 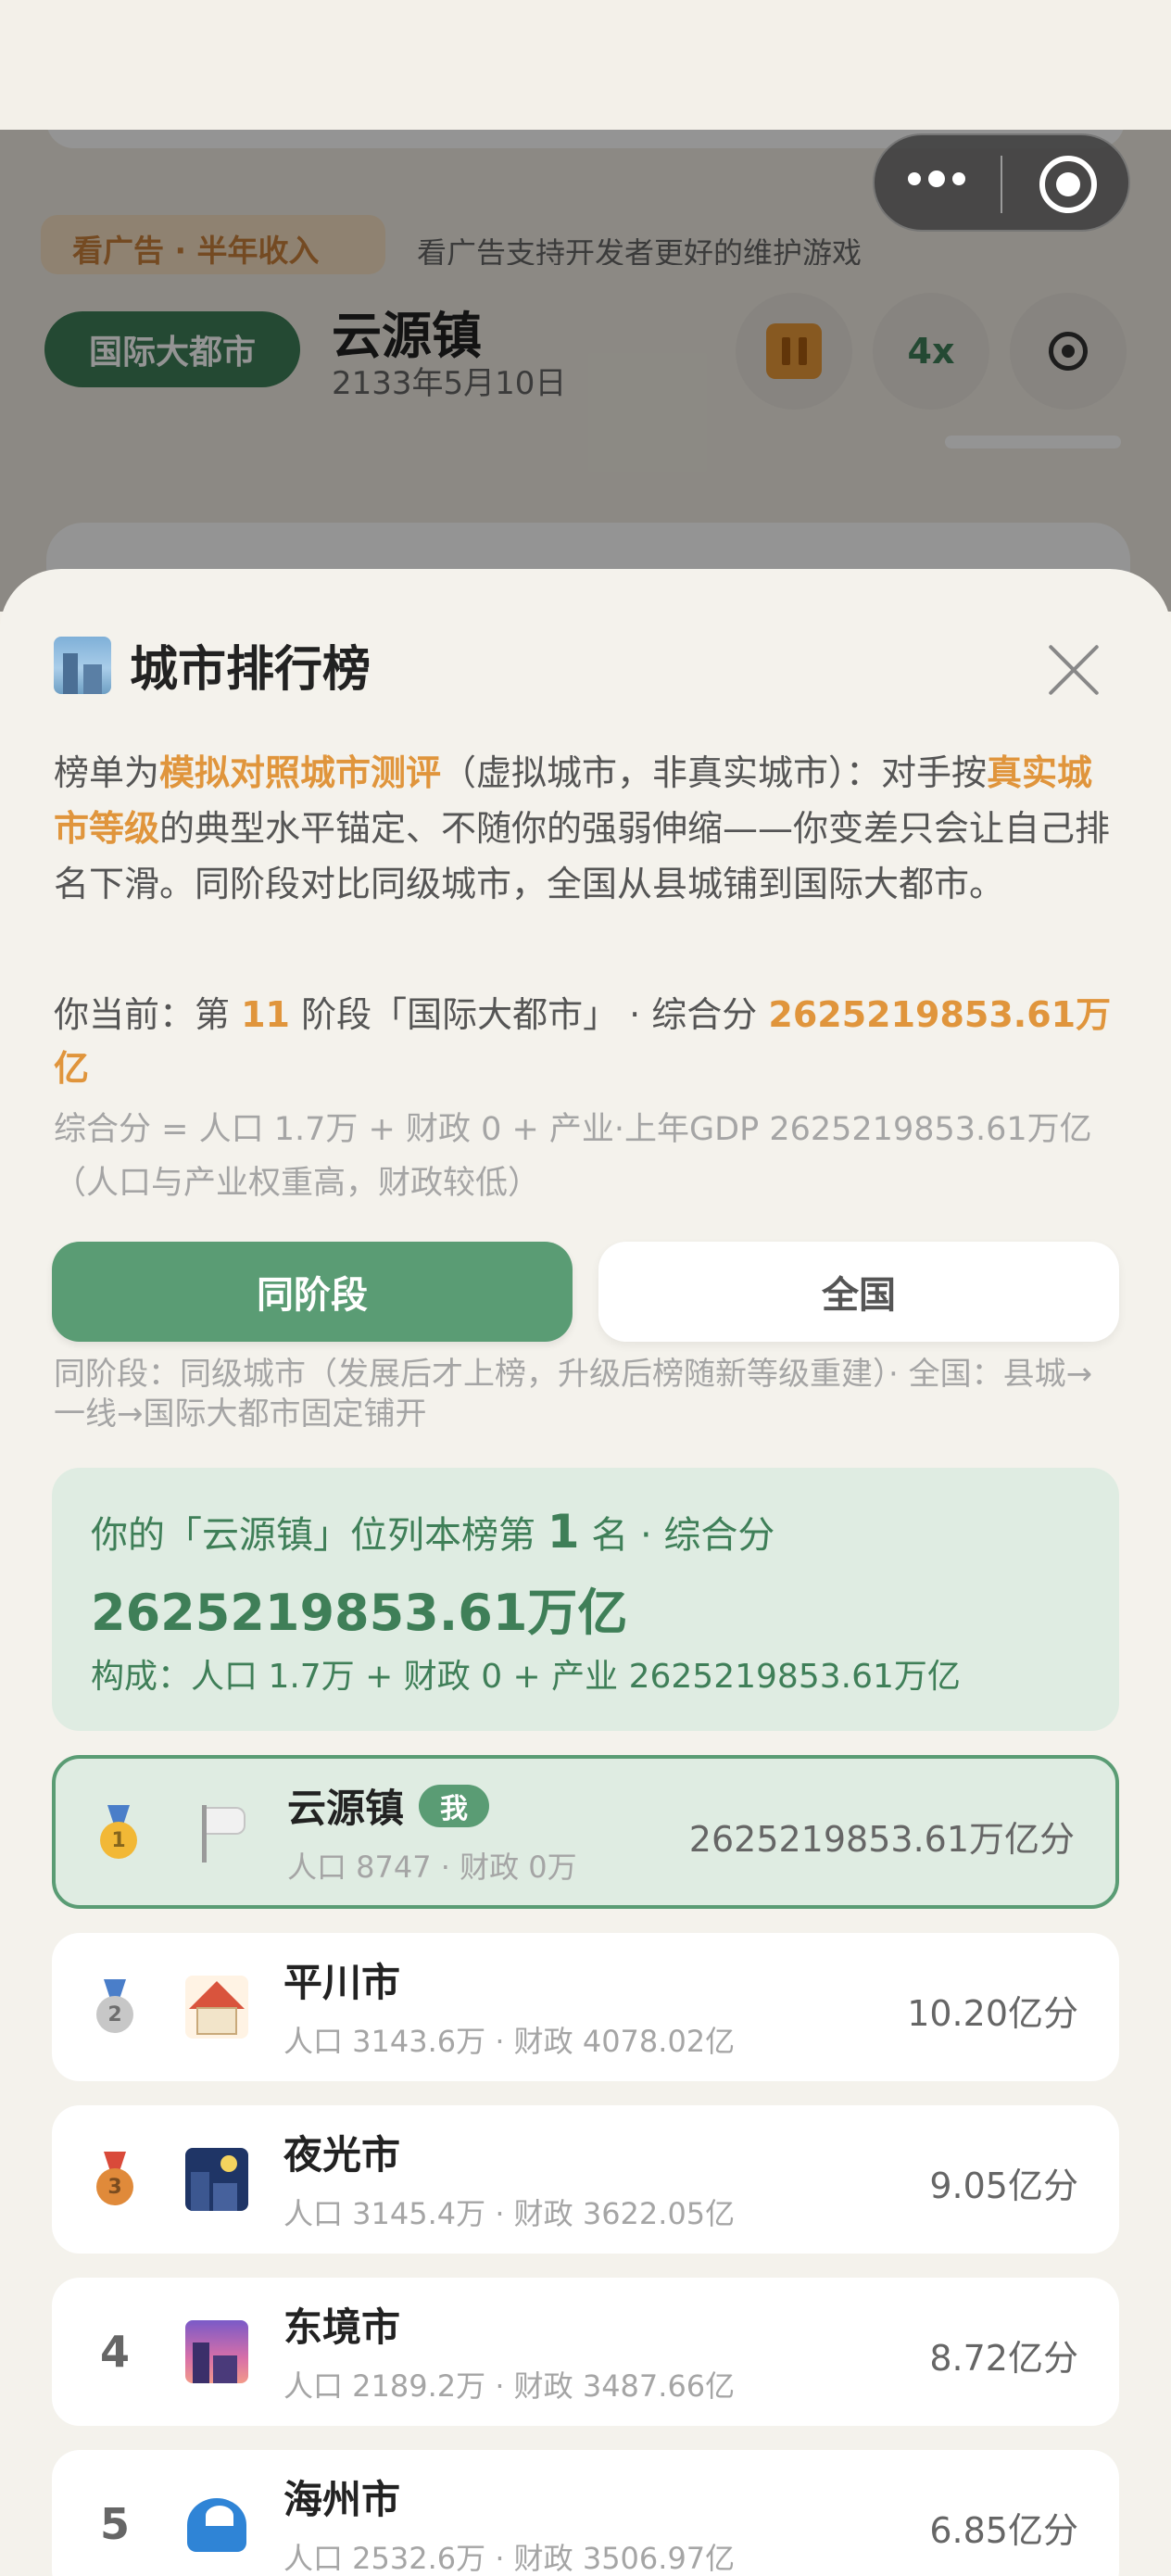 What do you see at coordinates (585, 2352) in the screenshot?
I see `ranking-row: 4 东境市 人口 2189.2万 · 财政 3487.66亿 8.72亿分` at bounding box center [585, 2352].